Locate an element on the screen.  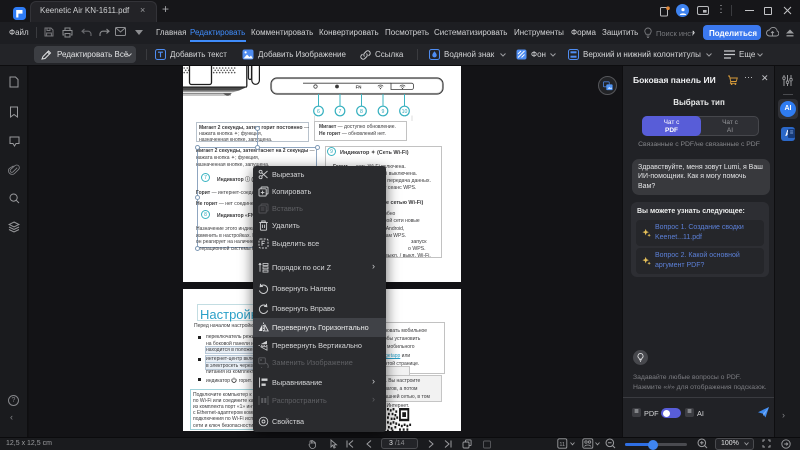
svg-text: 11 is located at coordinates (562, 445).